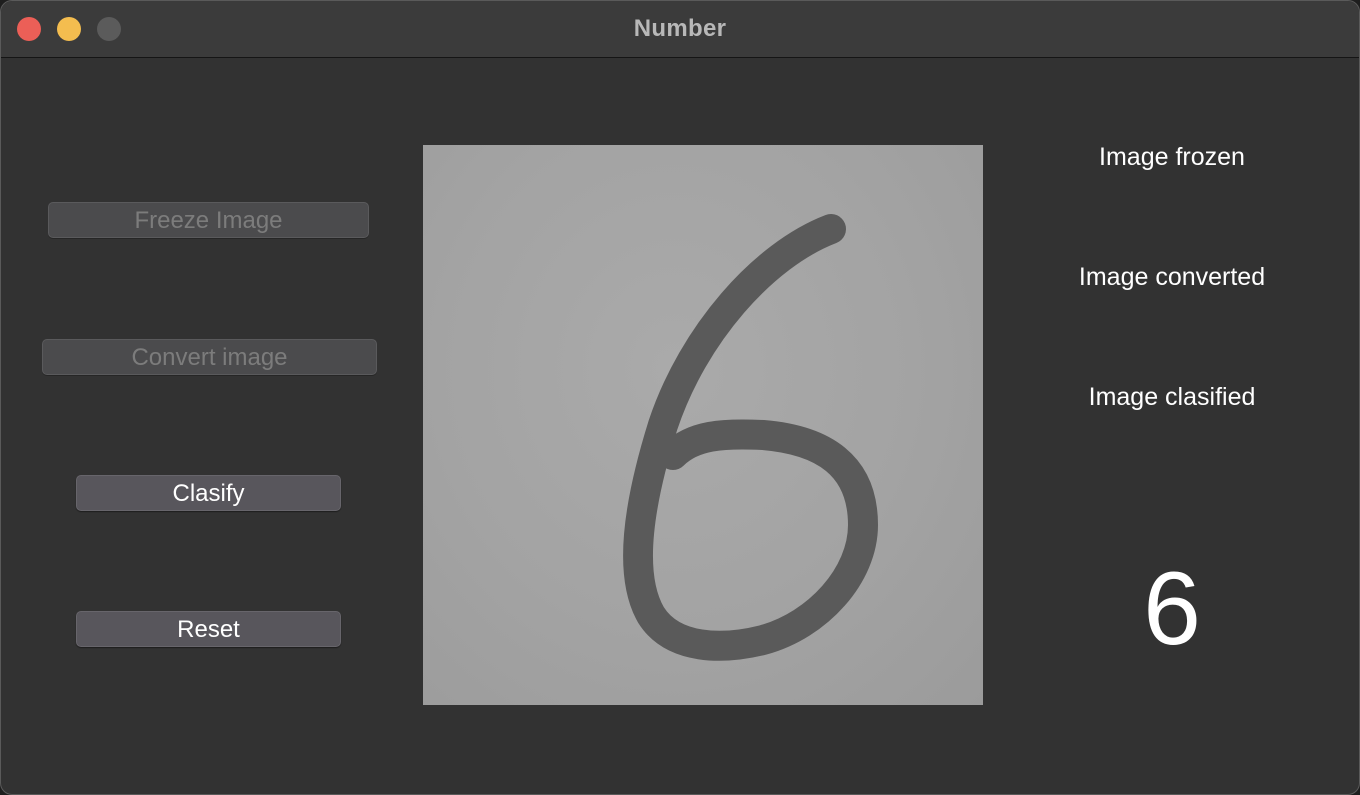 Image resolution: width=1360 pixels, height=795 pixels. Describe the element at coordinates (1172, 397) in the screenshot. I see `status-image-classified: Image clasified` at that location.